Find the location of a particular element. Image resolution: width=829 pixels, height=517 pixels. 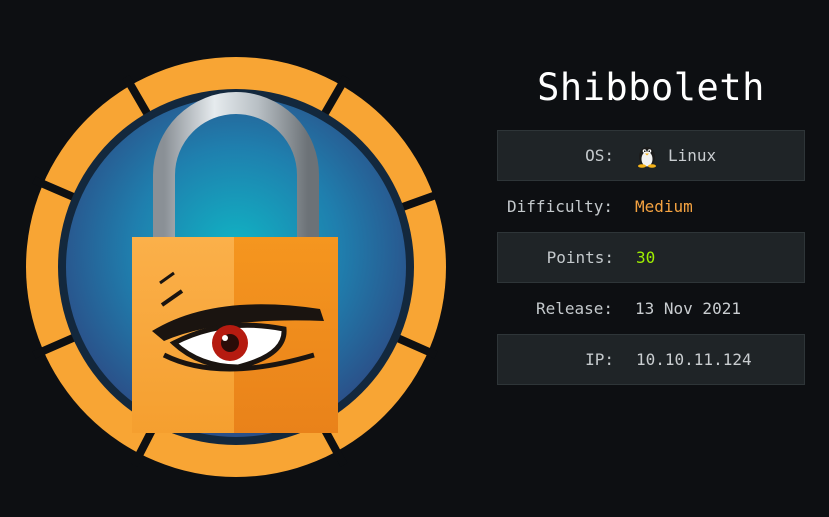

info-row-difficulty: Difficulty: Medium is located at coordinates (651, 206).